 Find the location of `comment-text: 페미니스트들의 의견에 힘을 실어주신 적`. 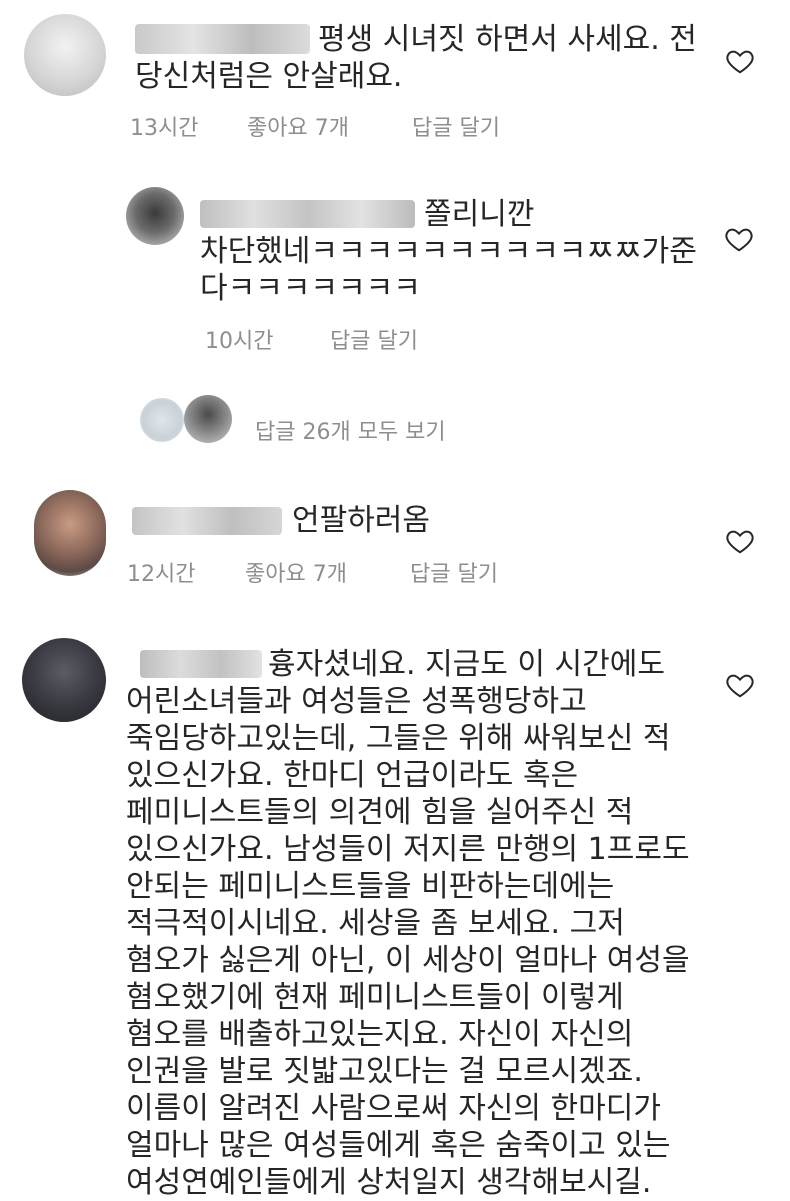

comment-text: 페미니스트들의 의견에 힘을 실어주신 적 is located at coordinates (380, 812).